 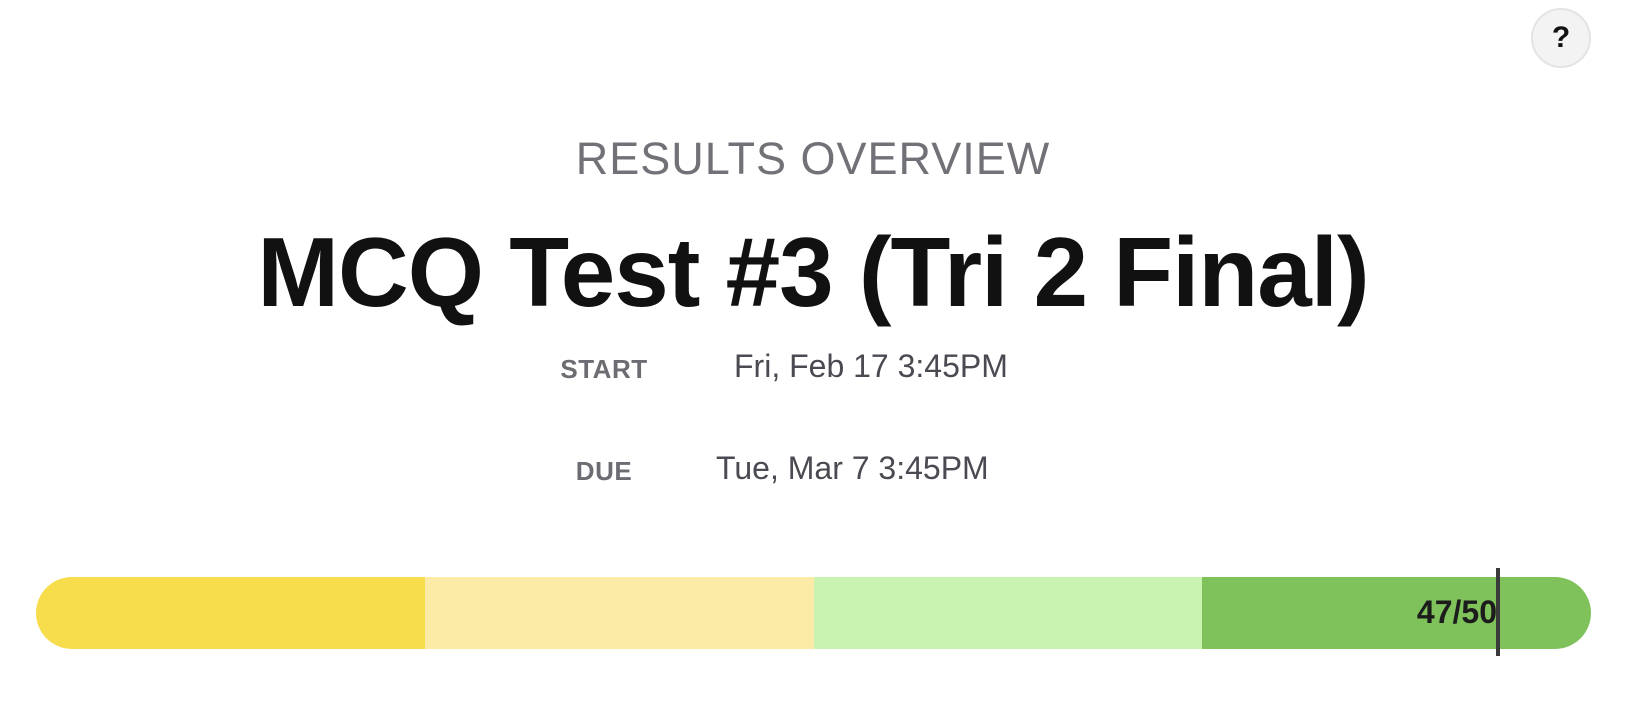 What do you see at coordinates (1456, 612) in the screenshot?
I see `score-label: 47/50` at bounding box center [1456, 612].